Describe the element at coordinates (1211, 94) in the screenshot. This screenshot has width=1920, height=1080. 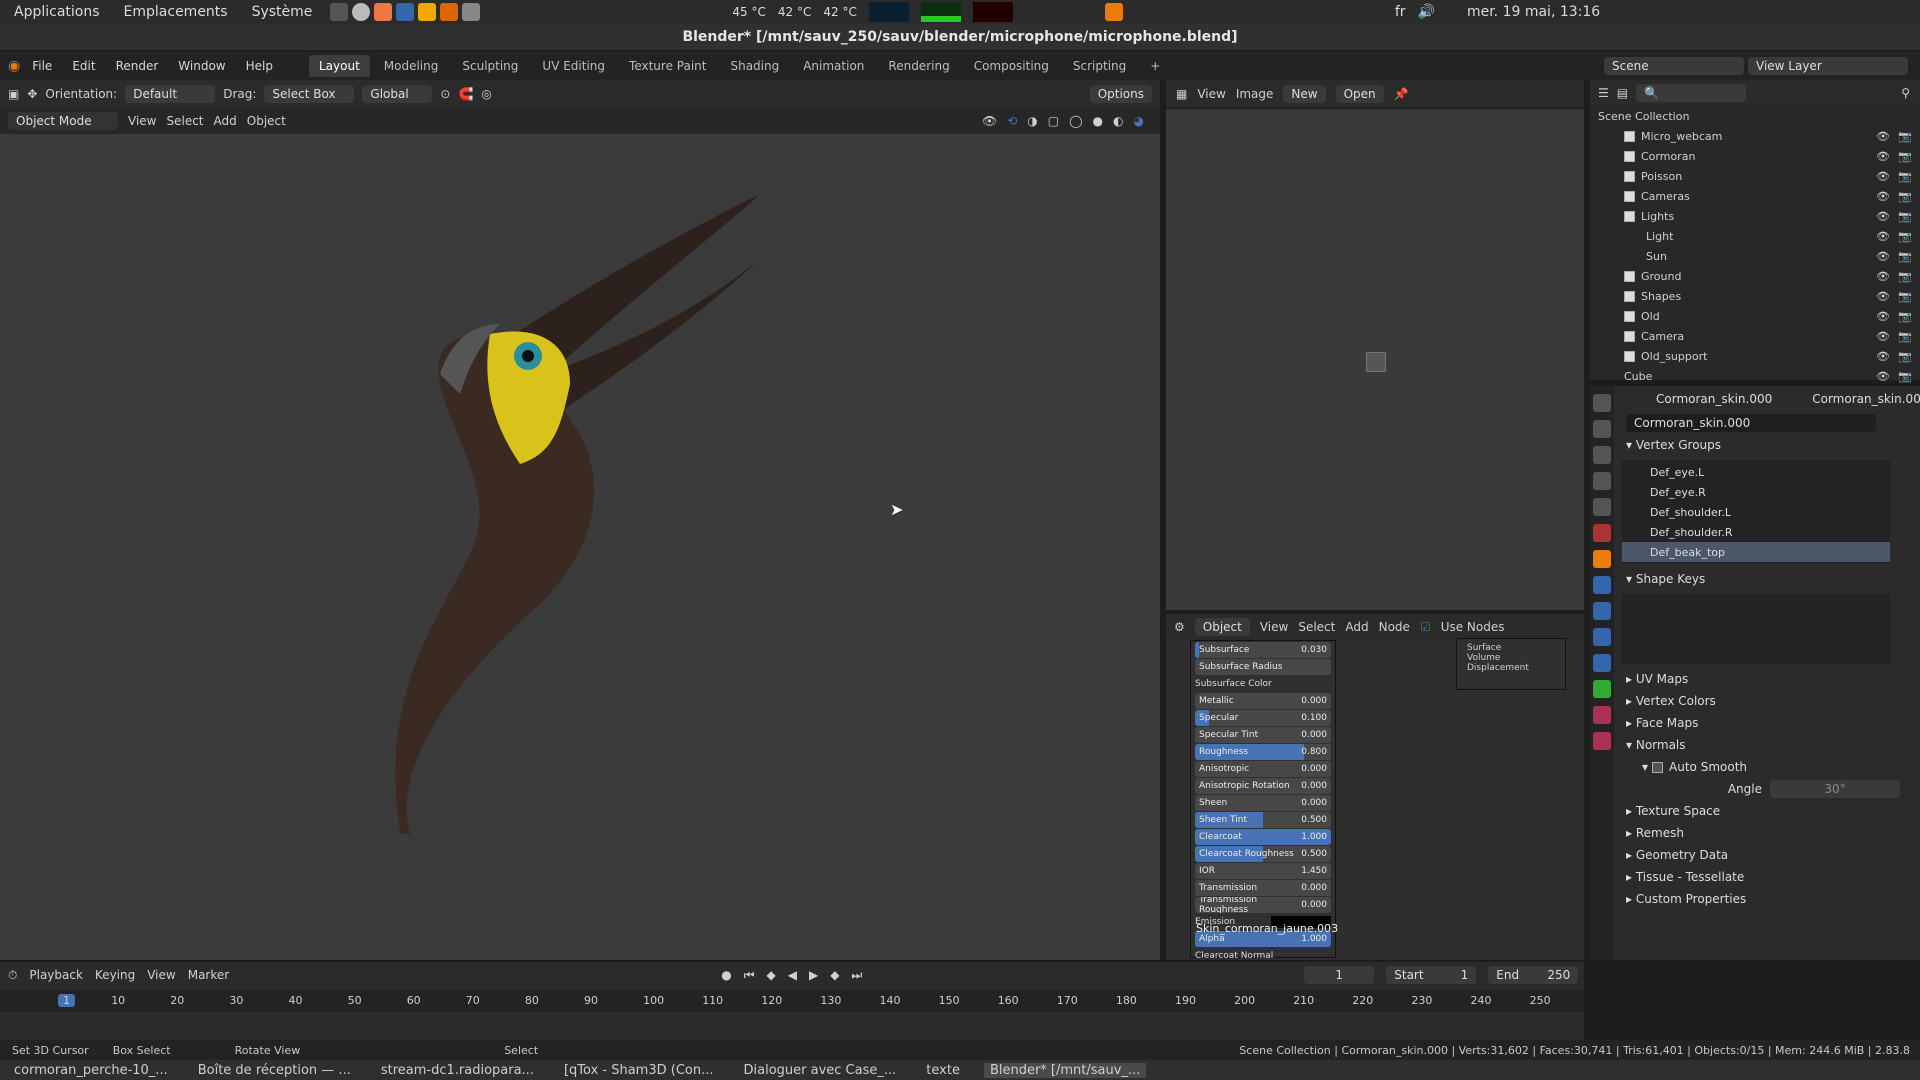
I see `img-menu-view: View` at that location.